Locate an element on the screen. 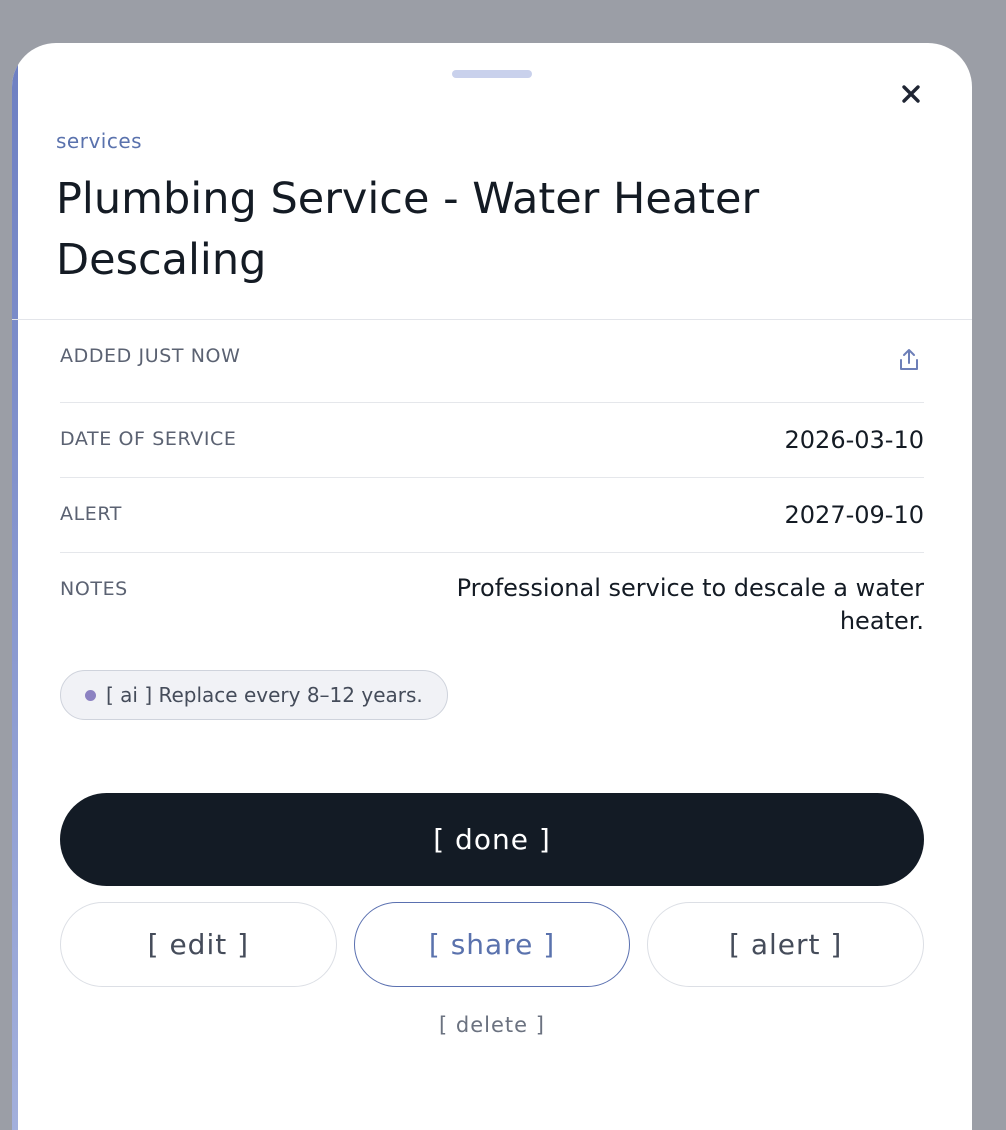 The image size is (1006, 1130). category-label: services is located at coordinates (99, 141).